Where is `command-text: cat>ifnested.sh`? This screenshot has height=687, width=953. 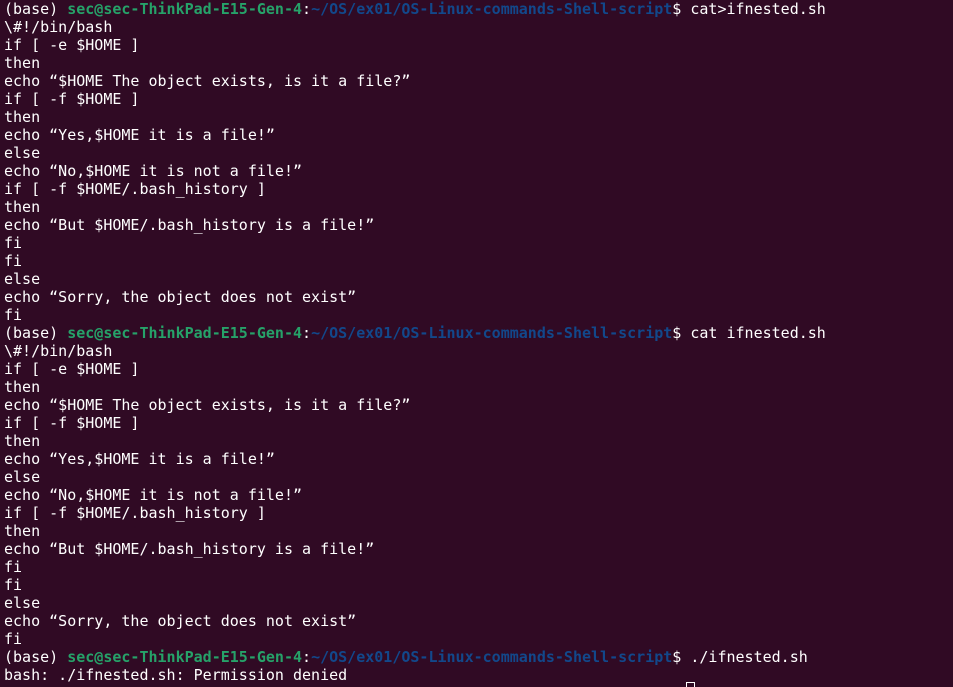 command-text: cat>ifnested.sh is located at coordinates (758, 9).